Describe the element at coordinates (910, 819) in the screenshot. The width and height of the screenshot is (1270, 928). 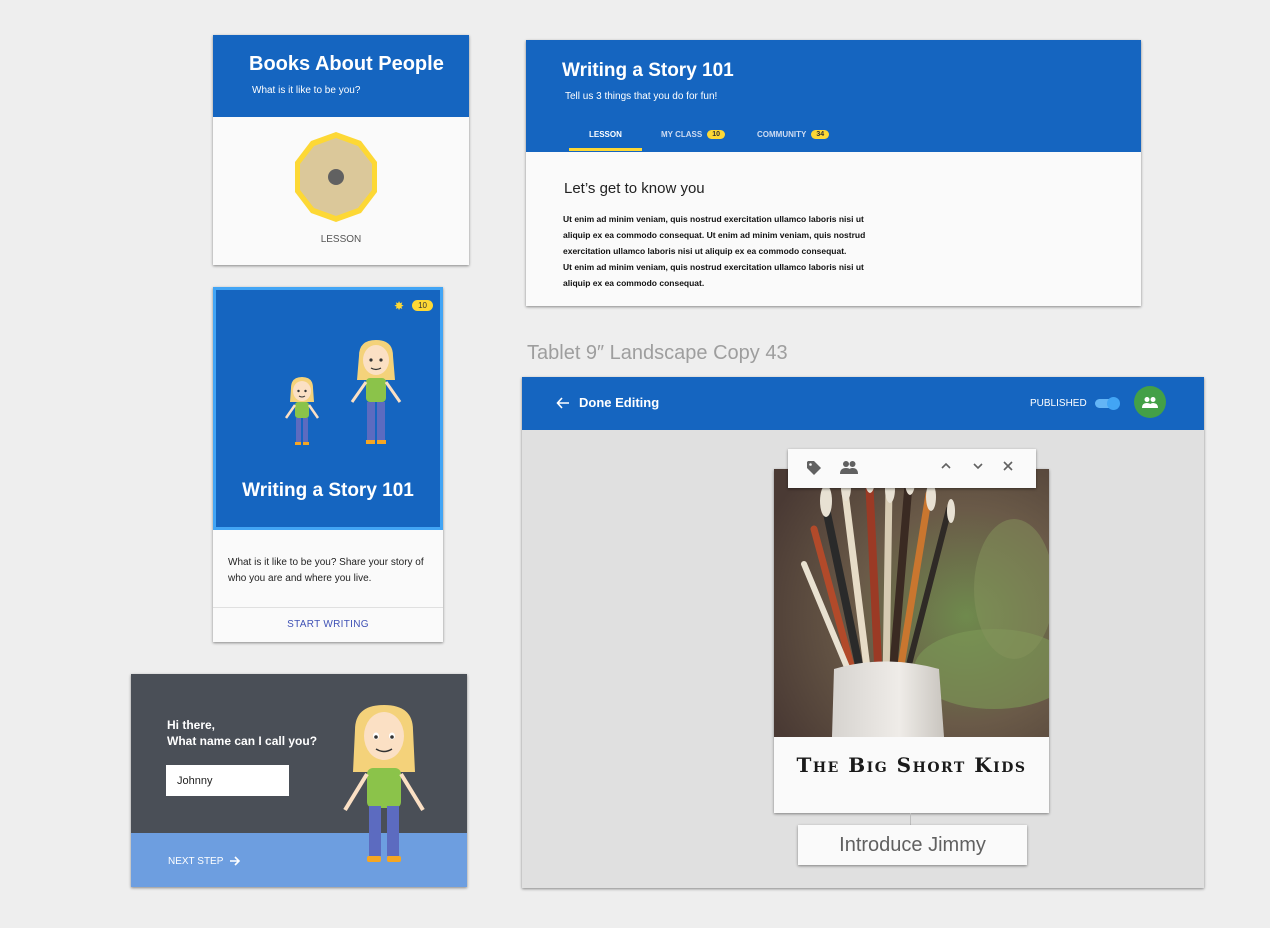
I see `connector-line` at that location.